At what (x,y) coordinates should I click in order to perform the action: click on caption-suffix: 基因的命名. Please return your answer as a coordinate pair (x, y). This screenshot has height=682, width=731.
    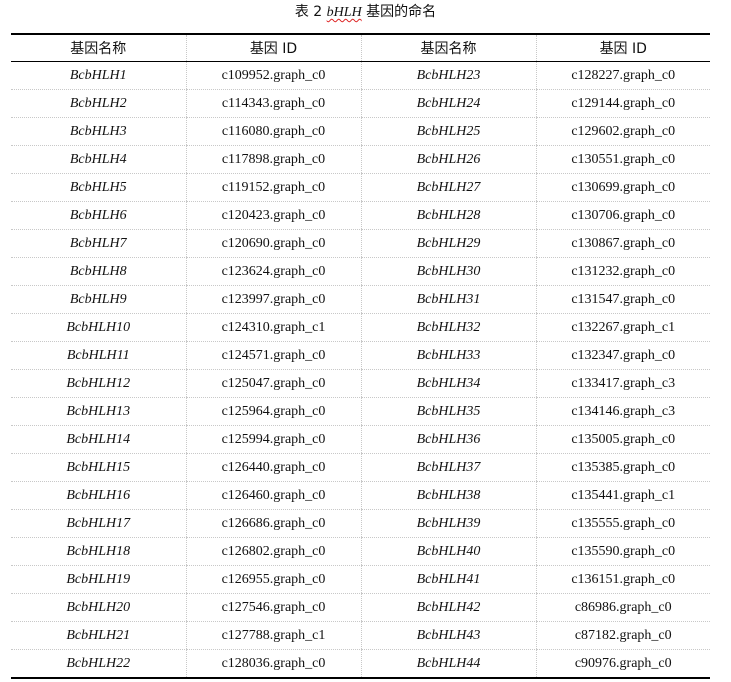
    Looking at the image, I should click on (399, 12).